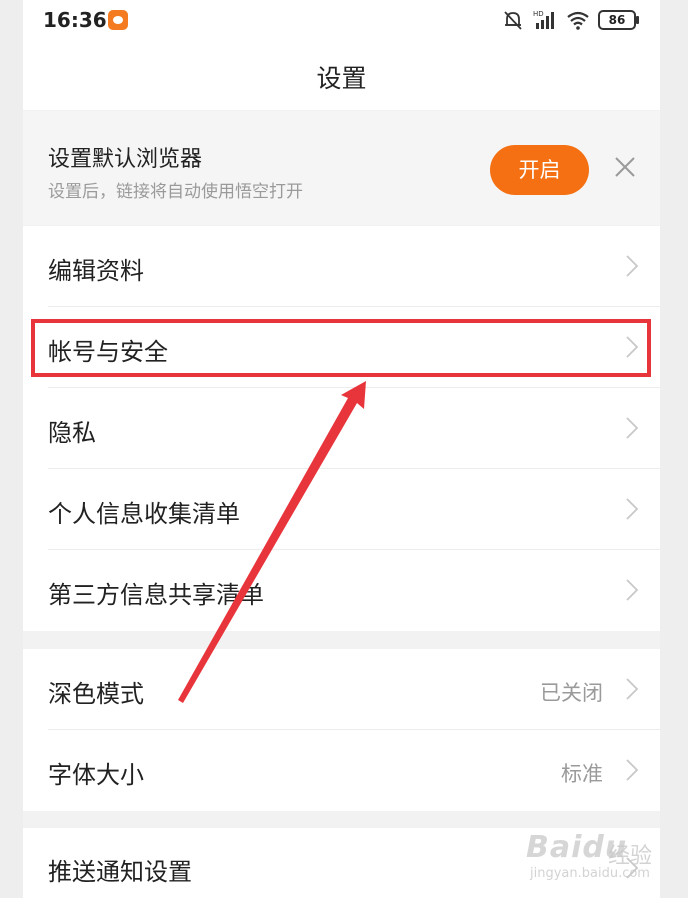  What do you see at coordinates (341, 20) in the screenshot?
I see `status-bar: 16:36 HD 86` at bounding box center [341, 20].